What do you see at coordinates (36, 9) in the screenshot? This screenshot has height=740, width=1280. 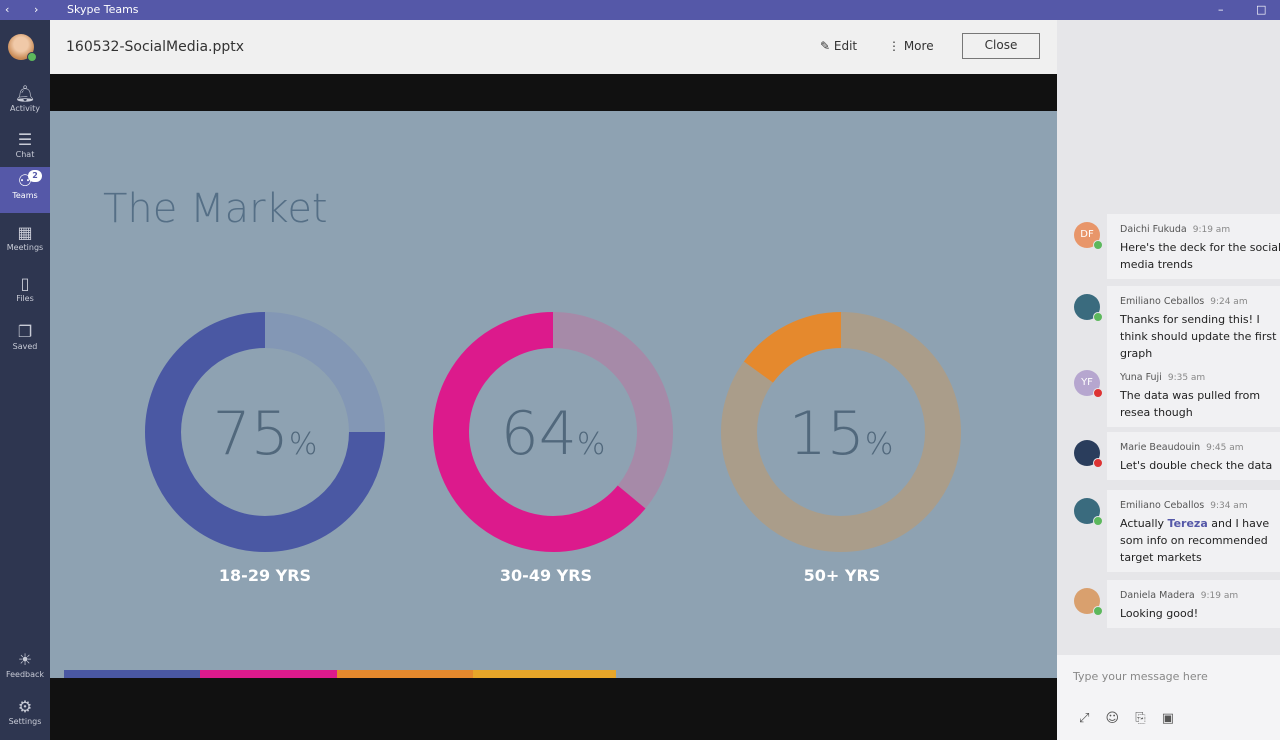 I see `forward-icon: ›` at bounding box center [36, 9].